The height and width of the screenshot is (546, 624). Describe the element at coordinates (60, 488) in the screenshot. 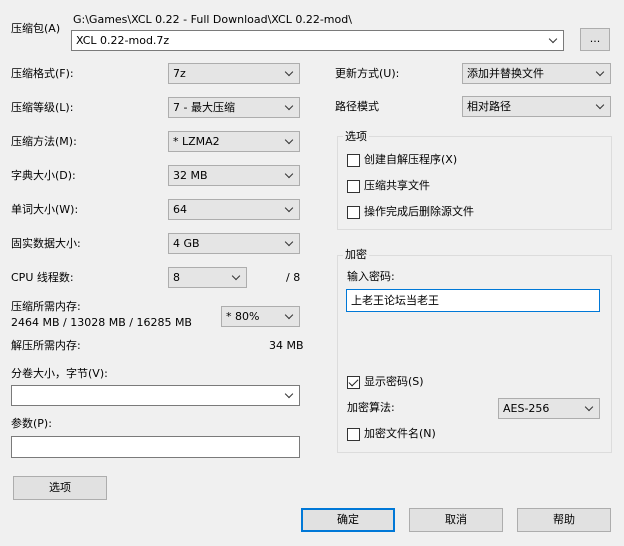

I see `options-button: 选项` at that location.